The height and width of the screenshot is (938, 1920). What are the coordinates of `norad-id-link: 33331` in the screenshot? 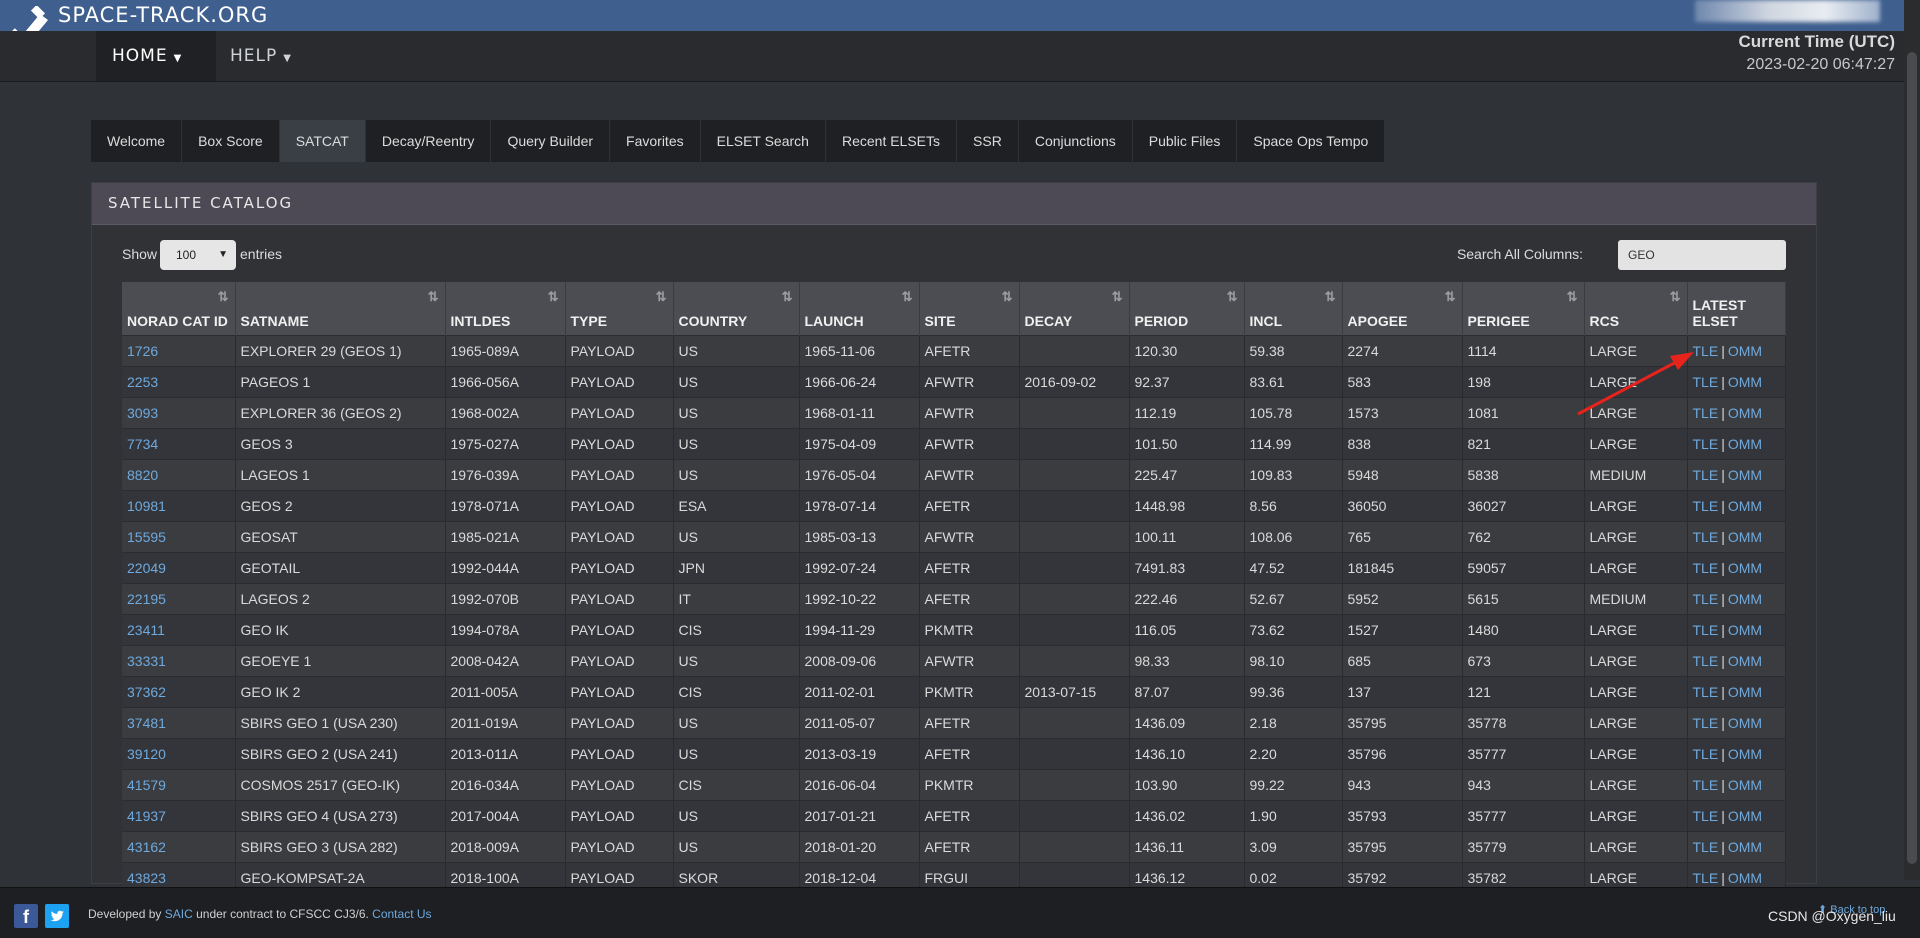 It's located at (146, 661).